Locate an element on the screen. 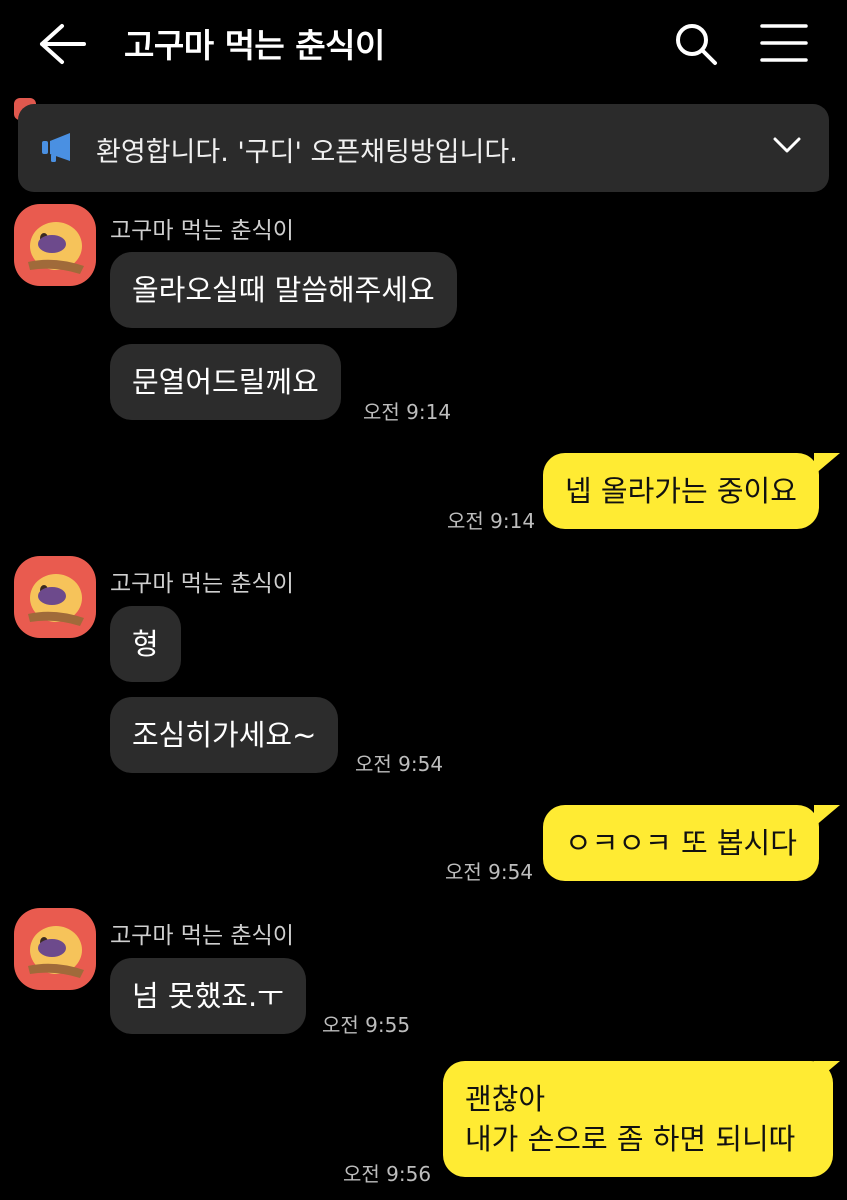 This screenshot has height=1200, width=847. message-bubble-received: 문열어드릴께요 is located at coordinates (225, 382).